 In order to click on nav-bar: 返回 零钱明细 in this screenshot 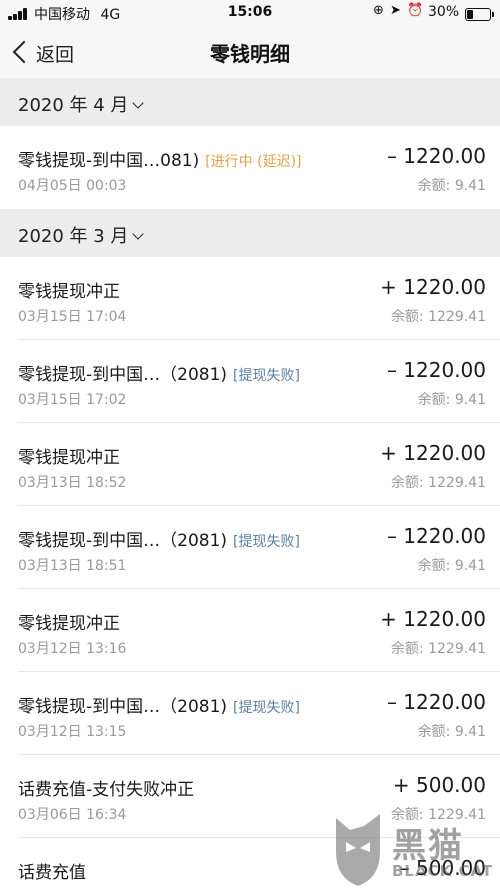, I will do `click(250, 52)`.